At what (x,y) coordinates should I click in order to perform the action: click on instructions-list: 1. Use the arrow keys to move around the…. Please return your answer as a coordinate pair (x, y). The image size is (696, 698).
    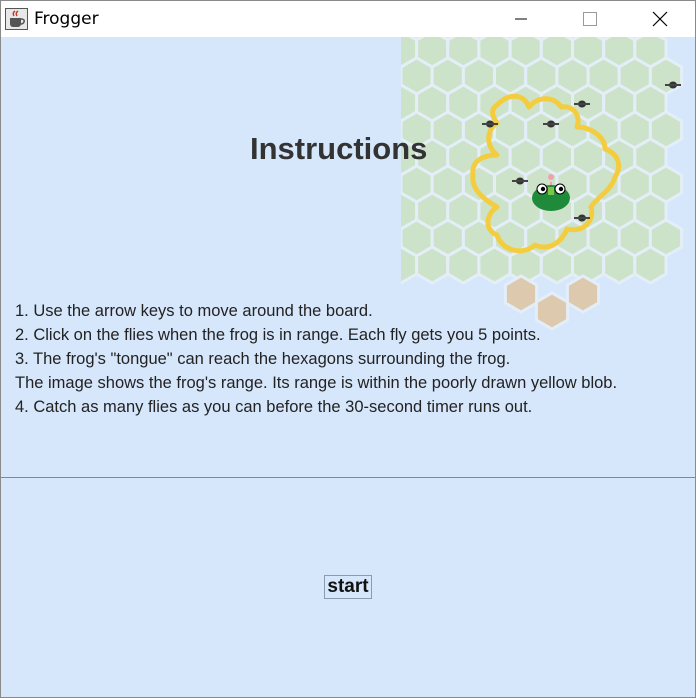
    Looking at the image, I should click on (316, 359).